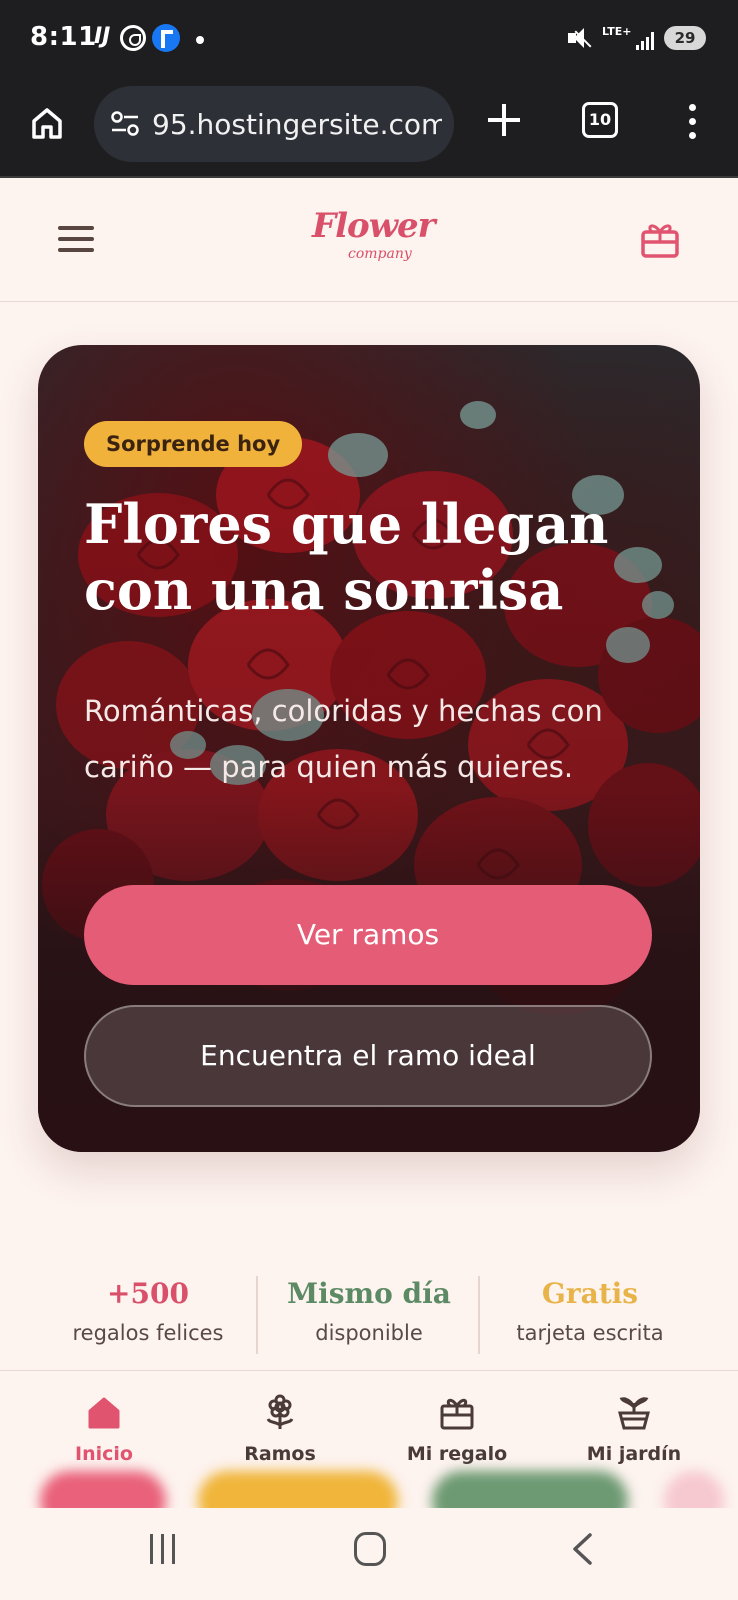  Describe the element at coordinates (634, 1454) in the screenshot. I see `nav-label: Mi jardín` at that location.